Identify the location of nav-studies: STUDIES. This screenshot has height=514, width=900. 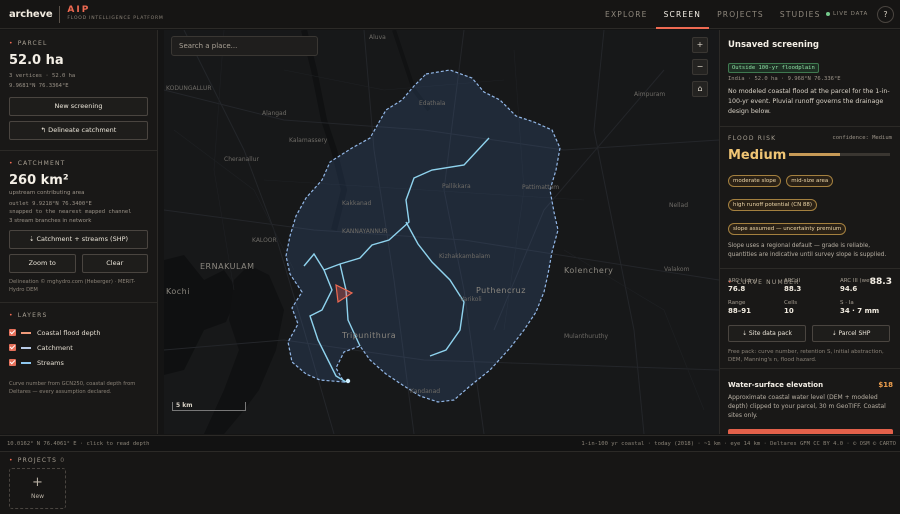
(800, 14).